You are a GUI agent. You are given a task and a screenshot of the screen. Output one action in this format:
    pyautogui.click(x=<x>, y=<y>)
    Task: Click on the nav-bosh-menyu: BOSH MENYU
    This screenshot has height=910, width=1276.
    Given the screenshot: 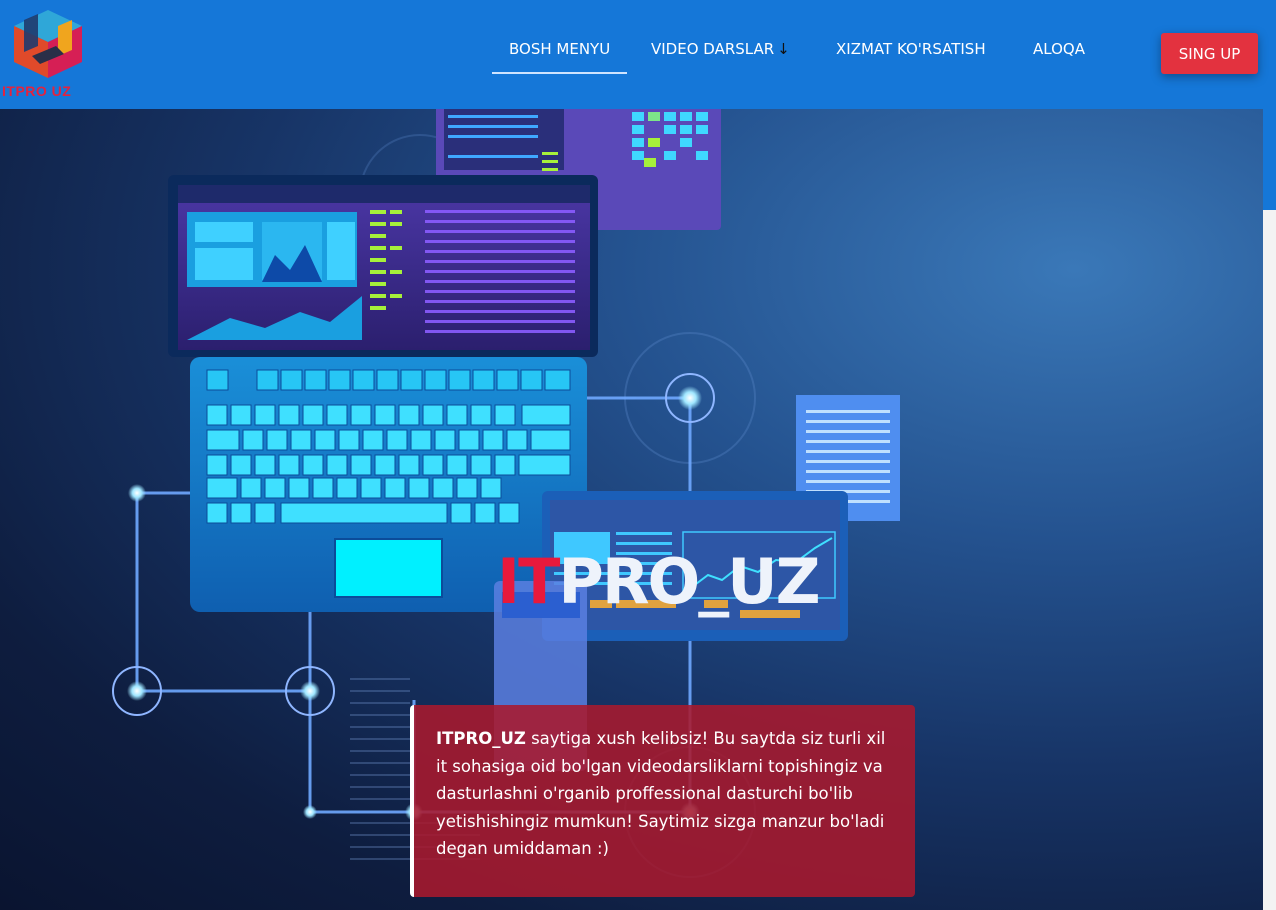 What is the action you would take?
    pyautogui.click(x=559, y=57)
    